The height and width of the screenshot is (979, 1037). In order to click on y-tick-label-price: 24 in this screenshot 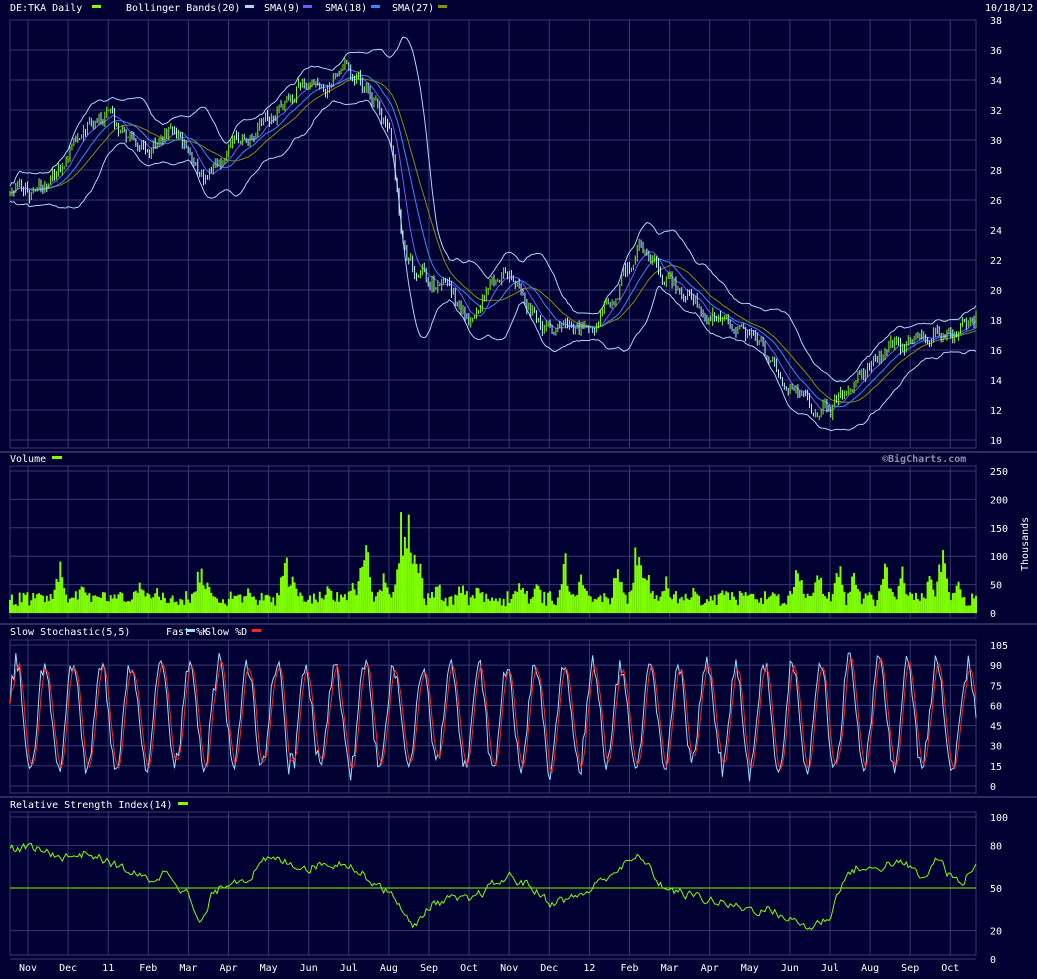, I will do `click(996, 231)`.